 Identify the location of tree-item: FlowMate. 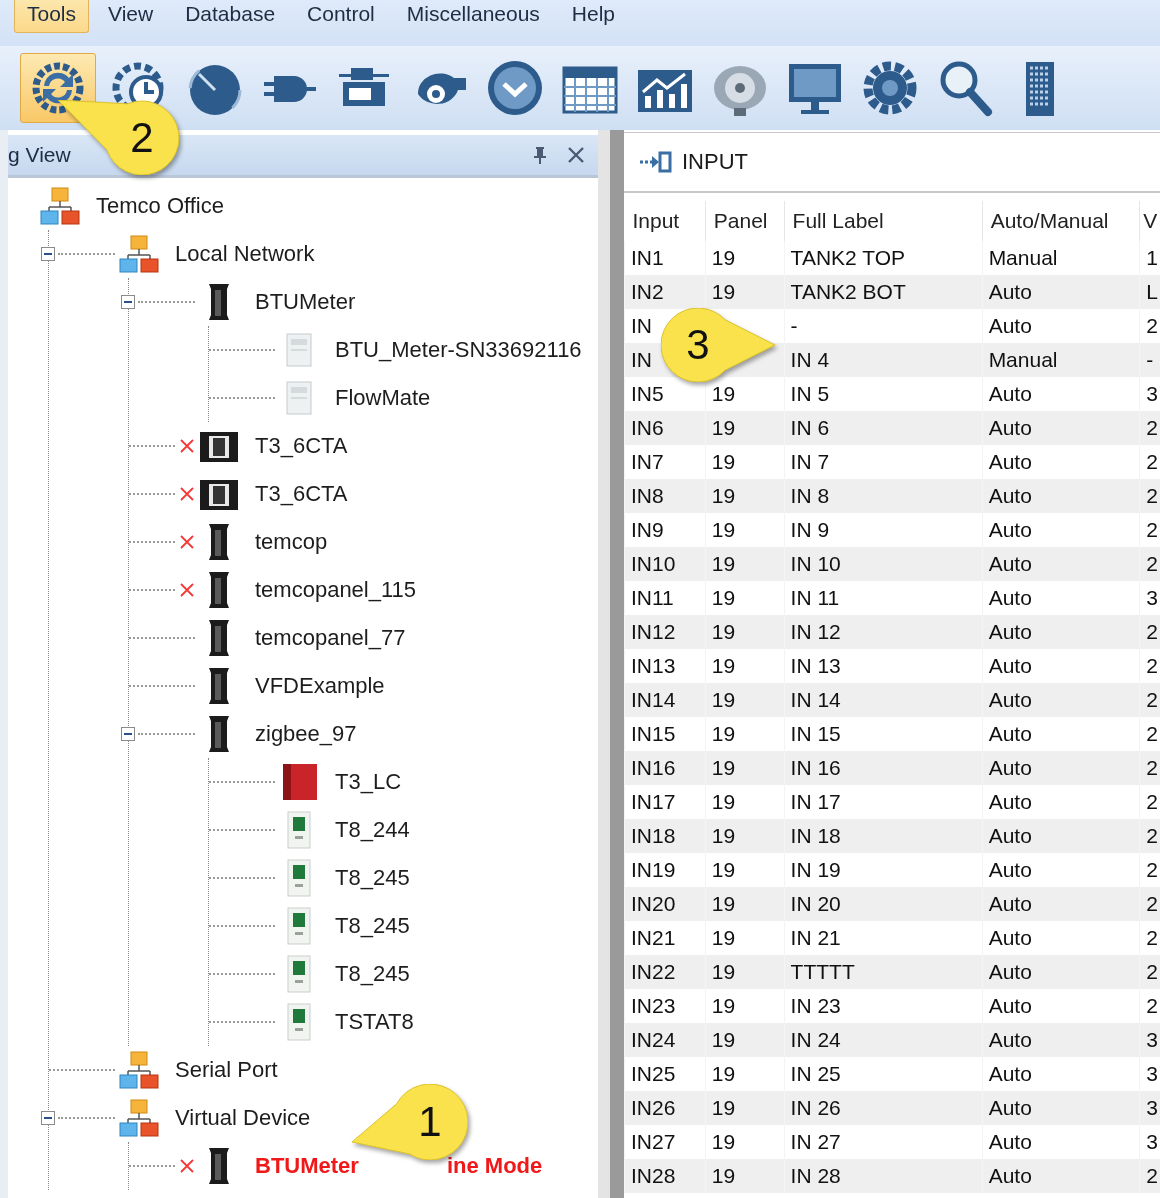
(383, 398).